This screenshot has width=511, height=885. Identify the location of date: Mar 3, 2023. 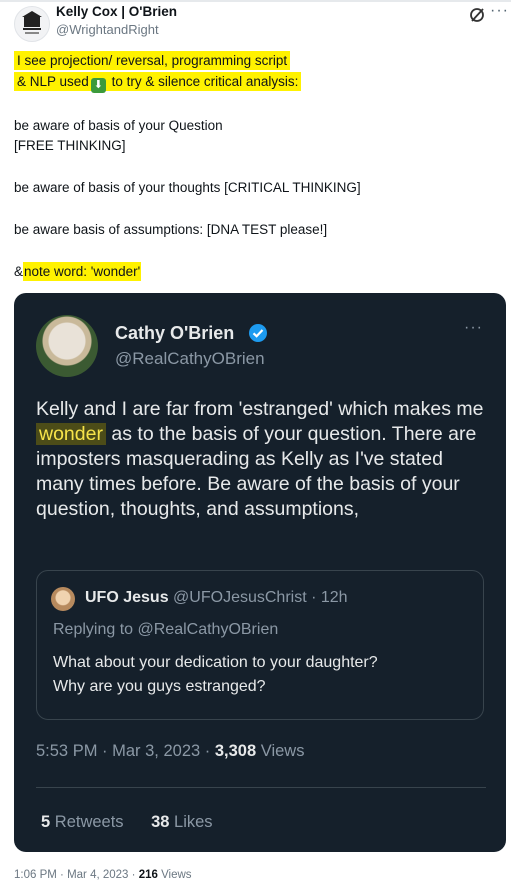
(156, 751).